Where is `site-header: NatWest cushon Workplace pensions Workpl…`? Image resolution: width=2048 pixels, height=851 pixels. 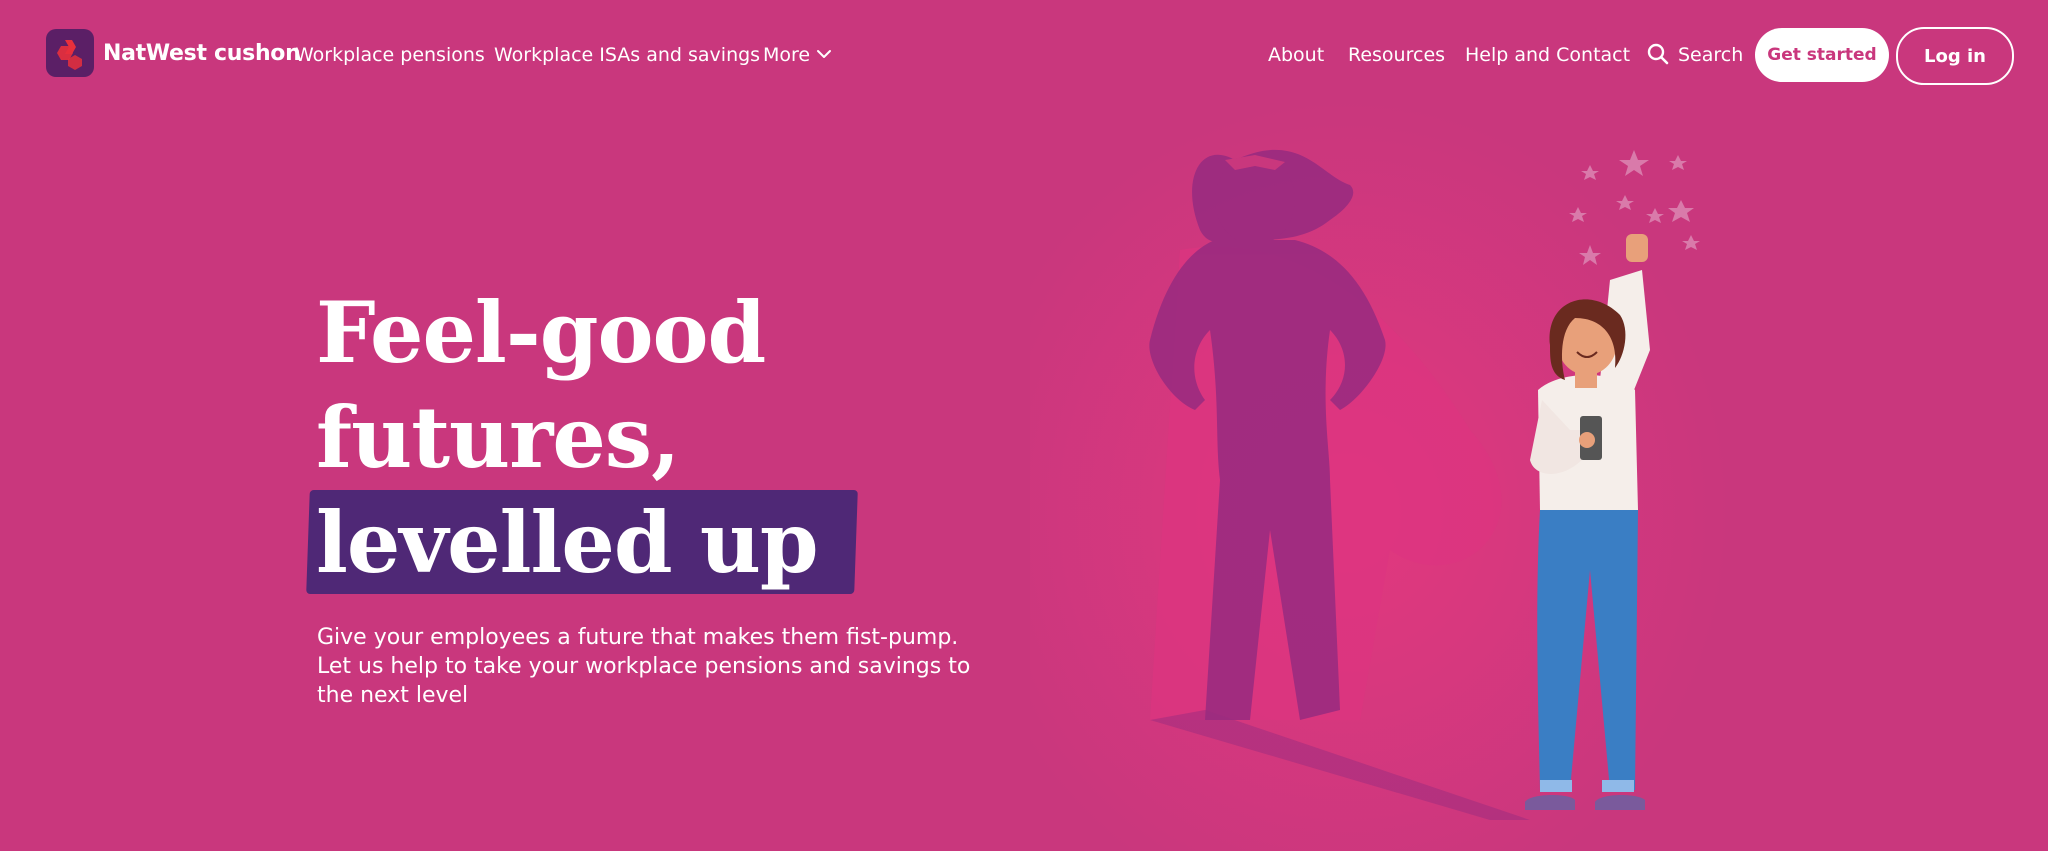
site-header: NatWest cushon Workplace pensions Workpl… is located at coordinates (1024, 55).